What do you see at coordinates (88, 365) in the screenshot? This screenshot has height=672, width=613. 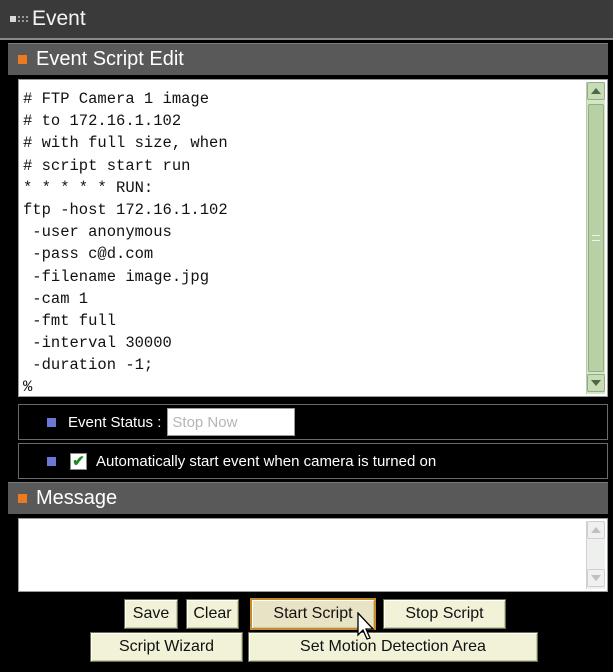 I see `script-line: -duration -1;` at bounding box center [88, 365].